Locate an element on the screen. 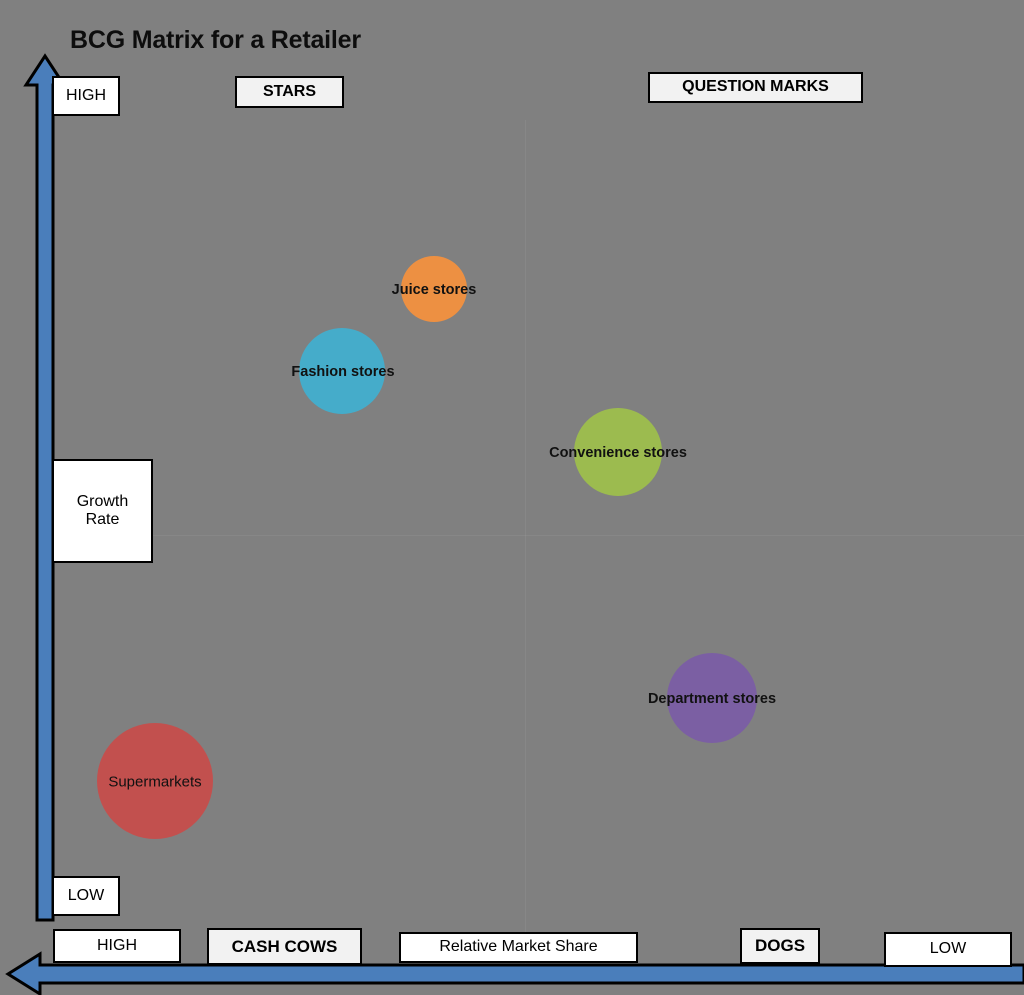 The height and width of the screenshot is (995, 1024). y-axis-title-line2: Rate is located at coordinates (102, 519).